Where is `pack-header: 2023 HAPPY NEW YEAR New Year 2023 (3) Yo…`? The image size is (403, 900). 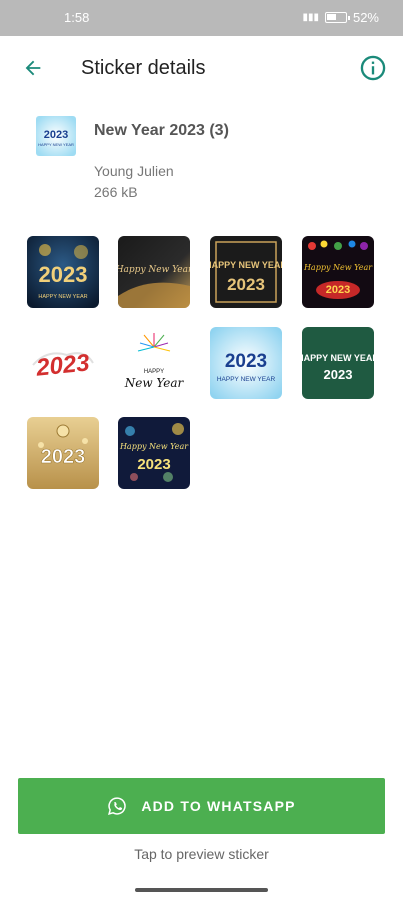 pack-header: 2023 HAPPY NEW YEAR New Year 2023 (3) Yo… is located at coordinates (201, 162).